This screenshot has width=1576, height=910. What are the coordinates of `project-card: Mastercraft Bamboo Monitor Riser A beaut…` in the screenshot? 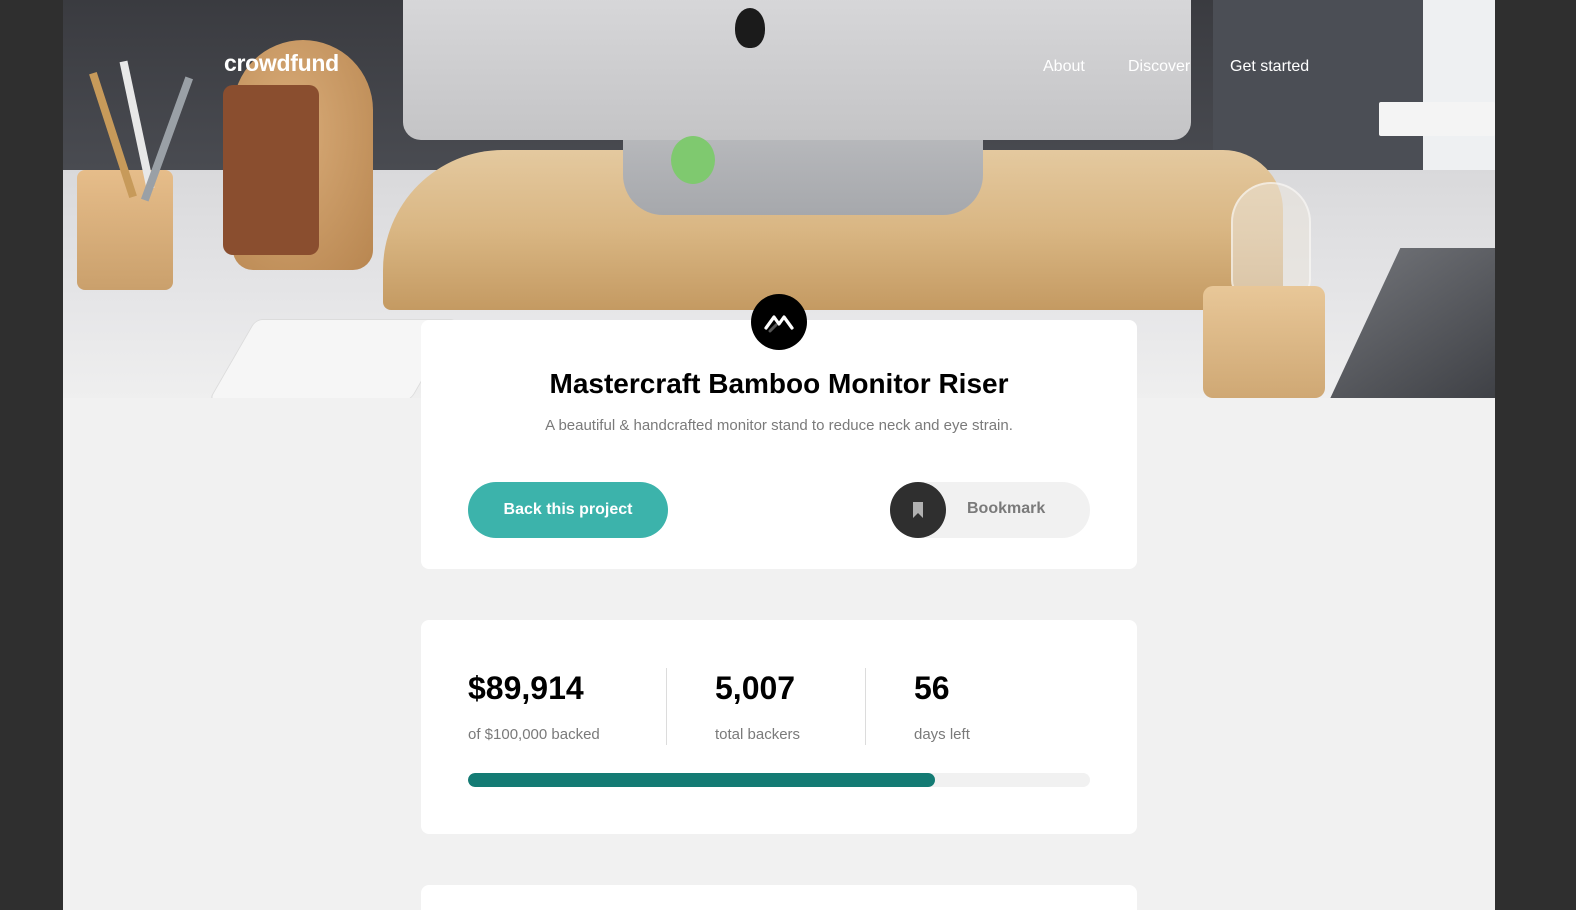 It's located at (779, 444).